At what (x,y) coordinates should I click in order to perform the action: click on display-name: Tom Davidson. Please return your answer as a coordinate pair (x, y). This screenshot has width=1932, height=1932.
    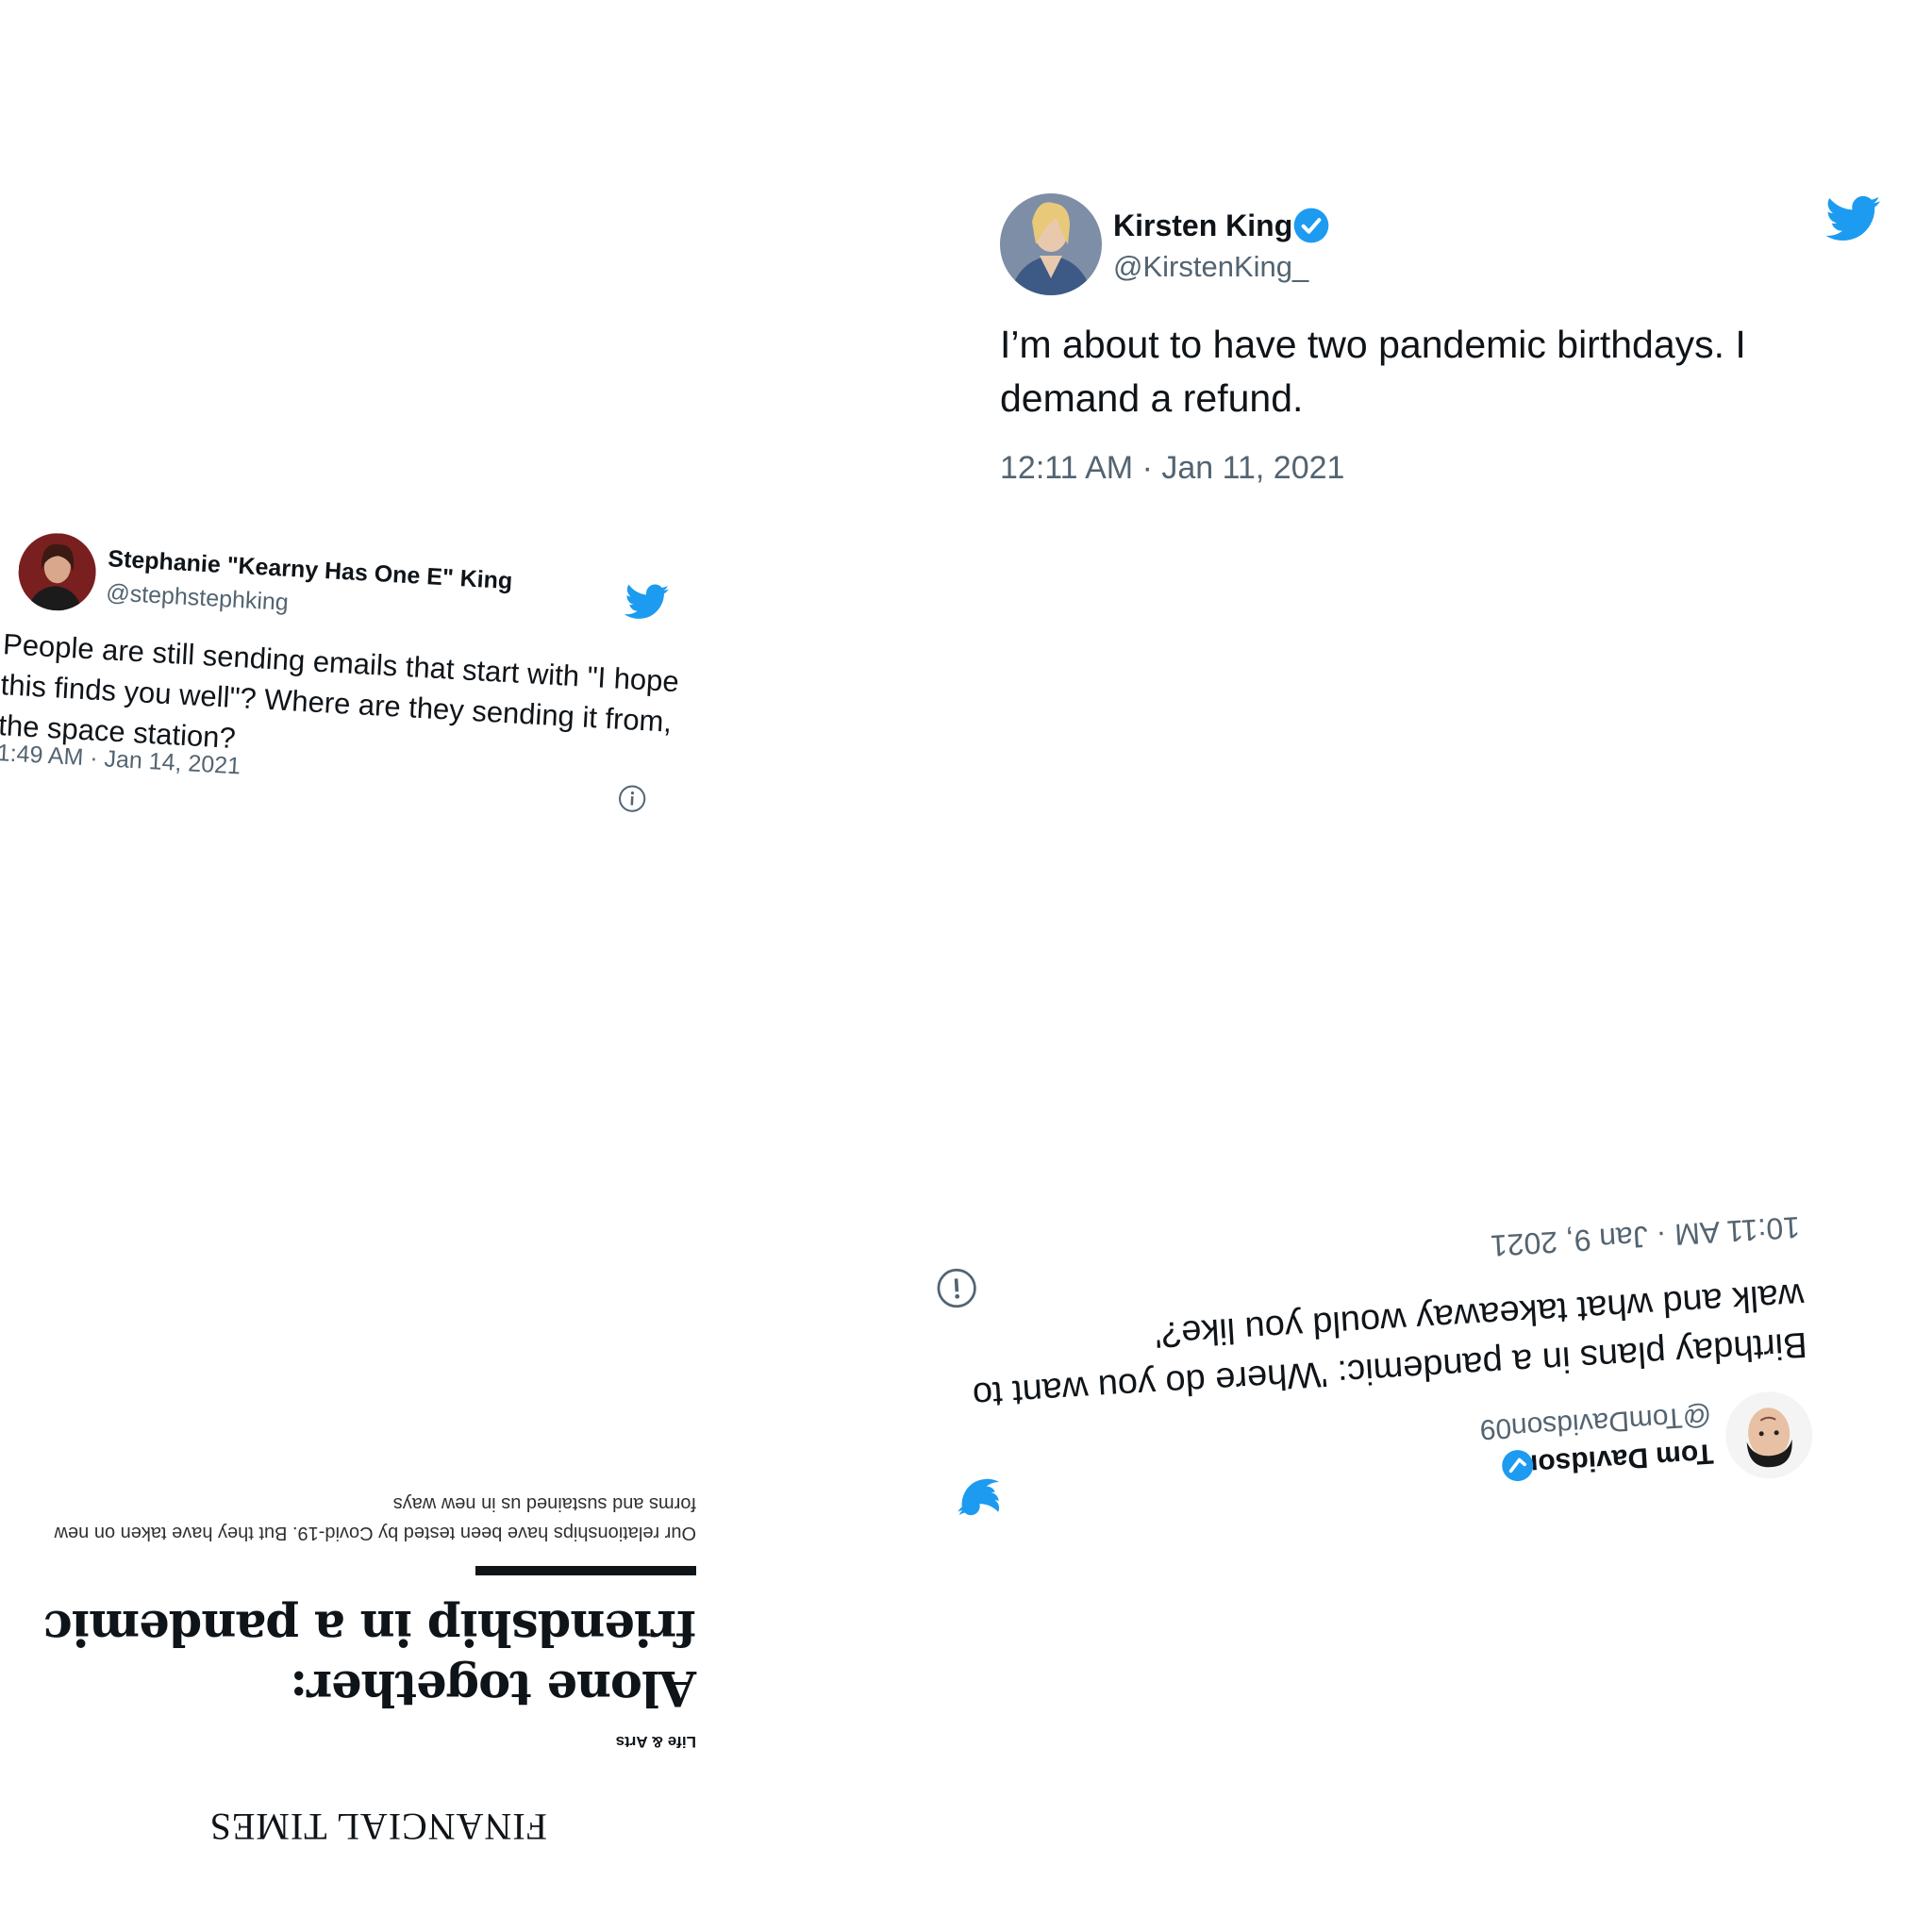
    Looking at the image, I should click on (1617, 1459).